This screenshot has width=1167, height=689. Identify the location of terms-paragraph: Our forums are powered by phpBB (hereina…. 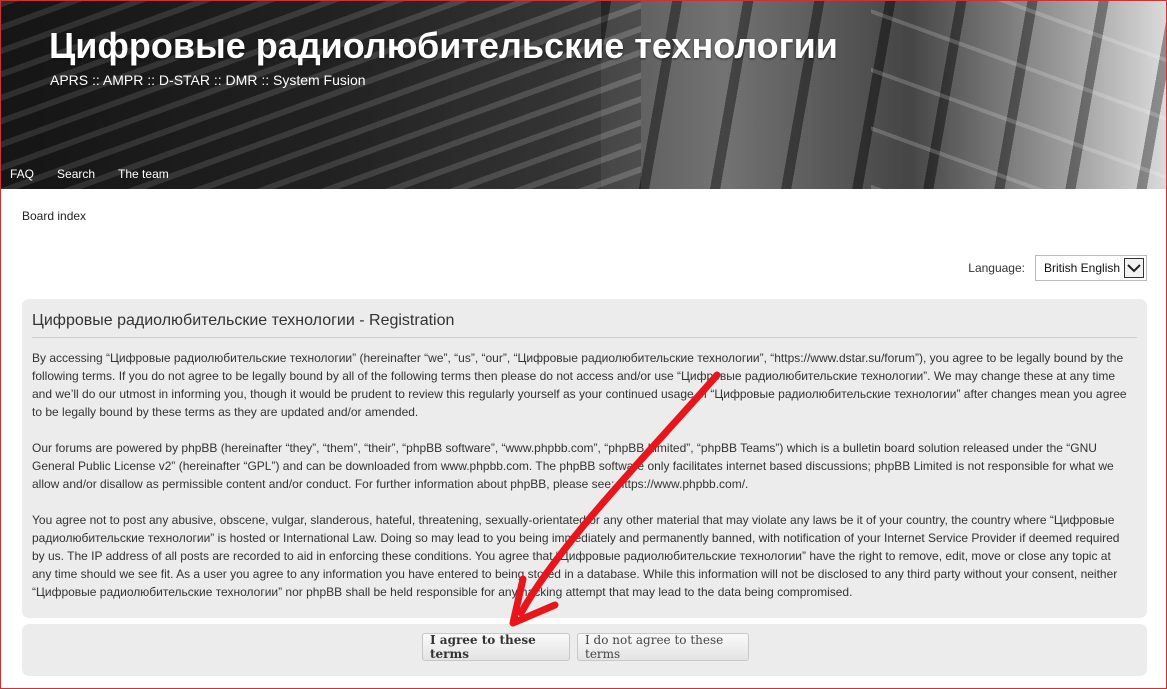
(573, 466).